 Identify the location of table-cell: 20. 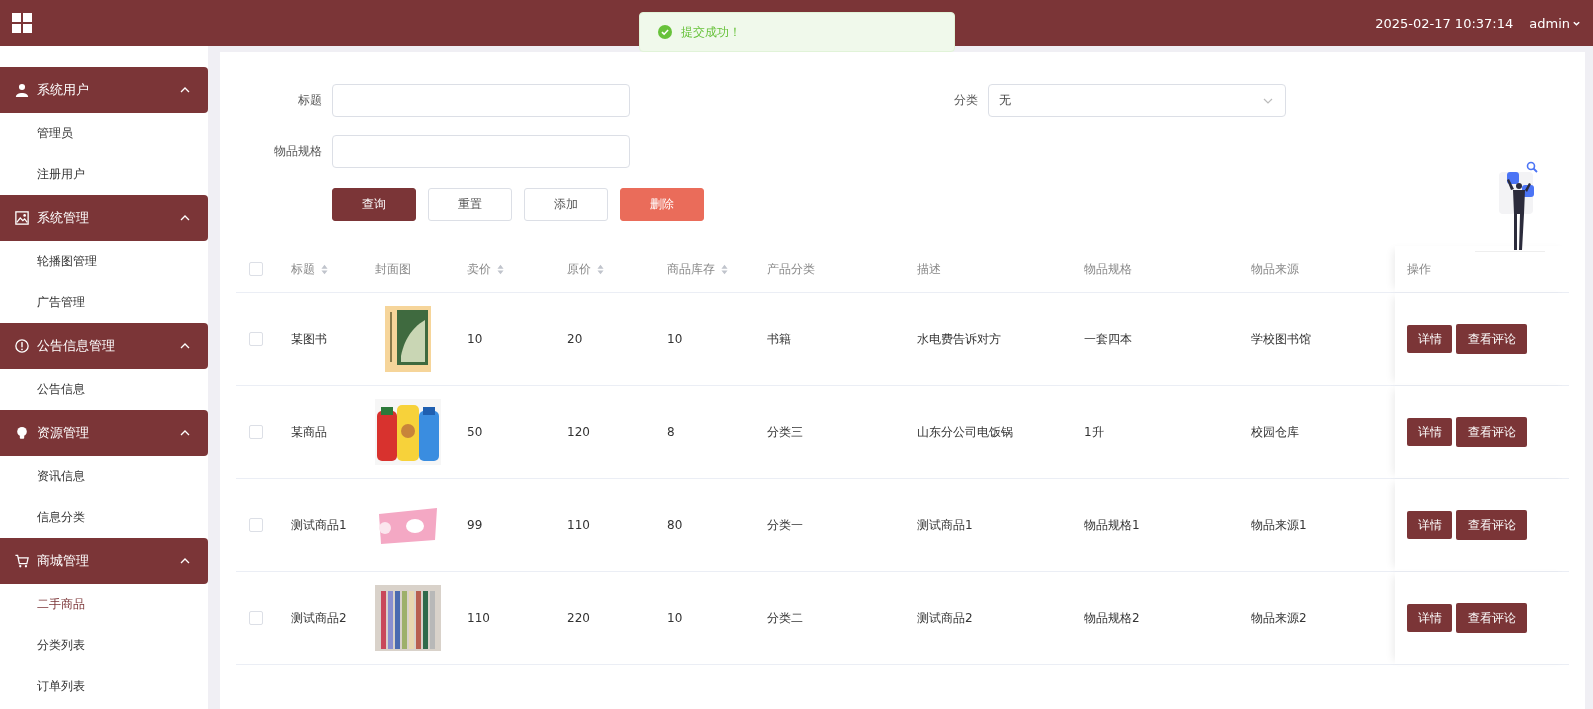
(575, 339).